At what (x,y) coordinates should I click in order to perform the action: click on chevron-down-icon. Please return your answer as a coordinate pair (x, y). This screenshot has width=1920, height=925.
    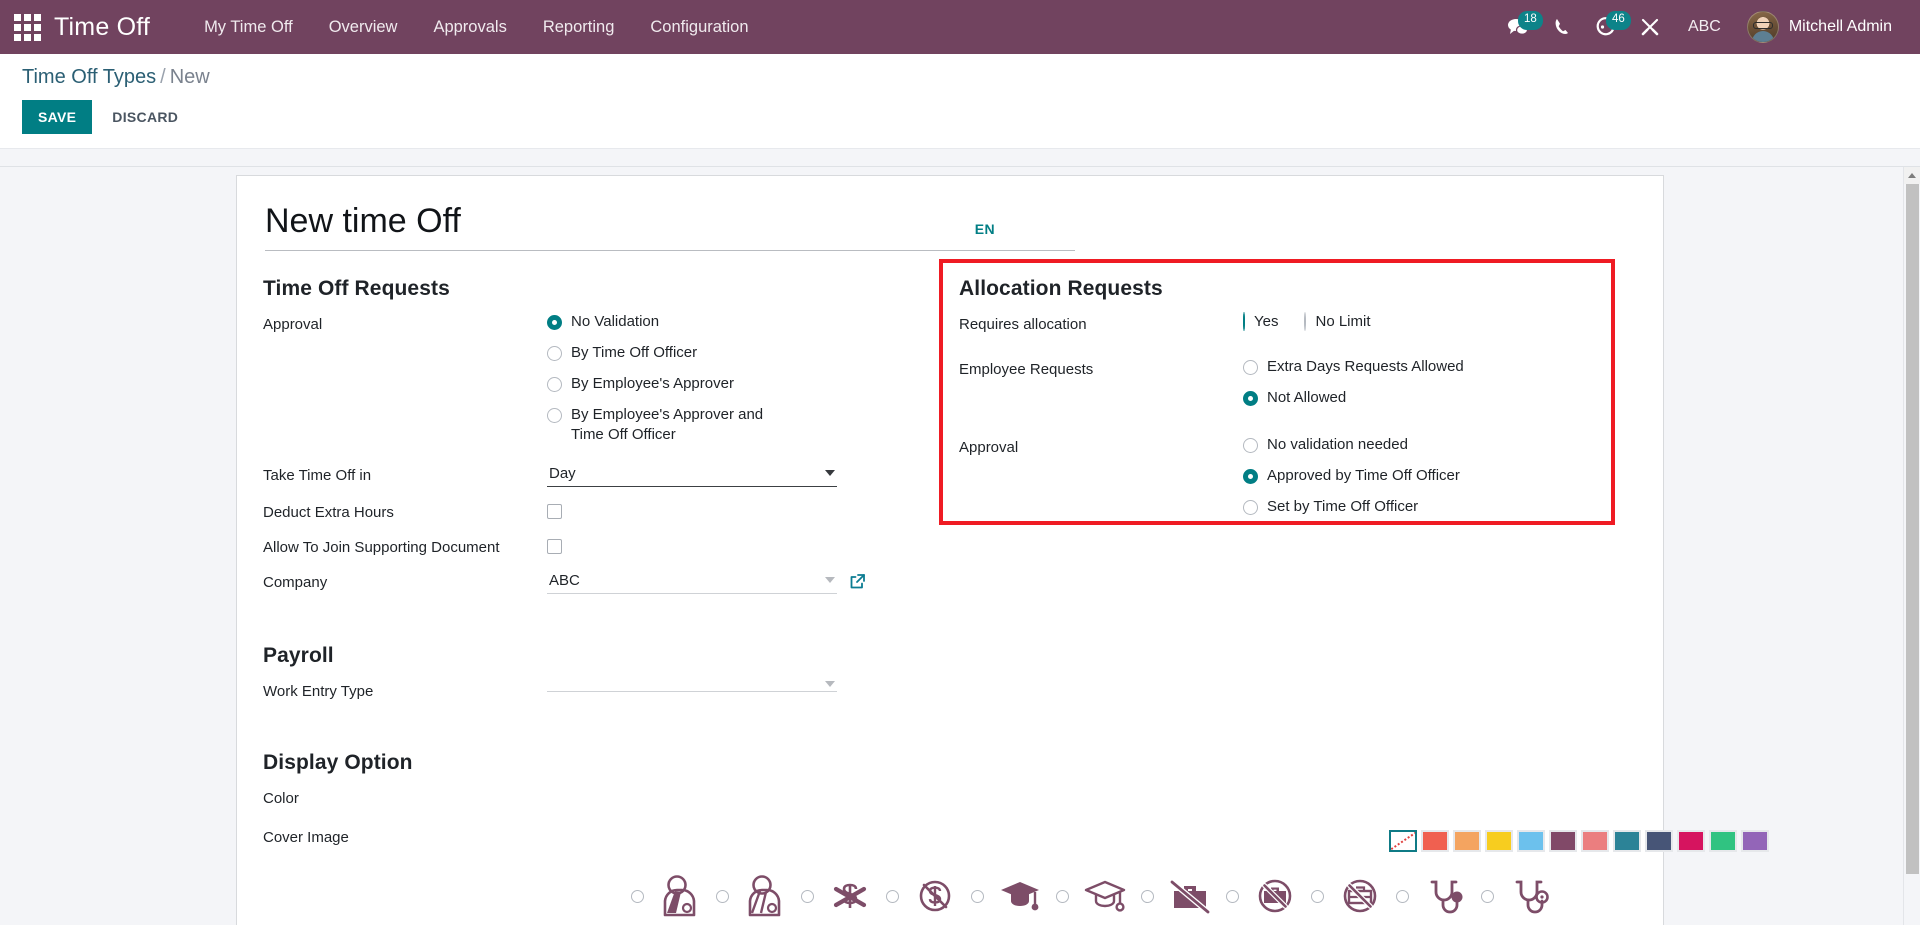
    Looking at the image, I should click on (830, 683).